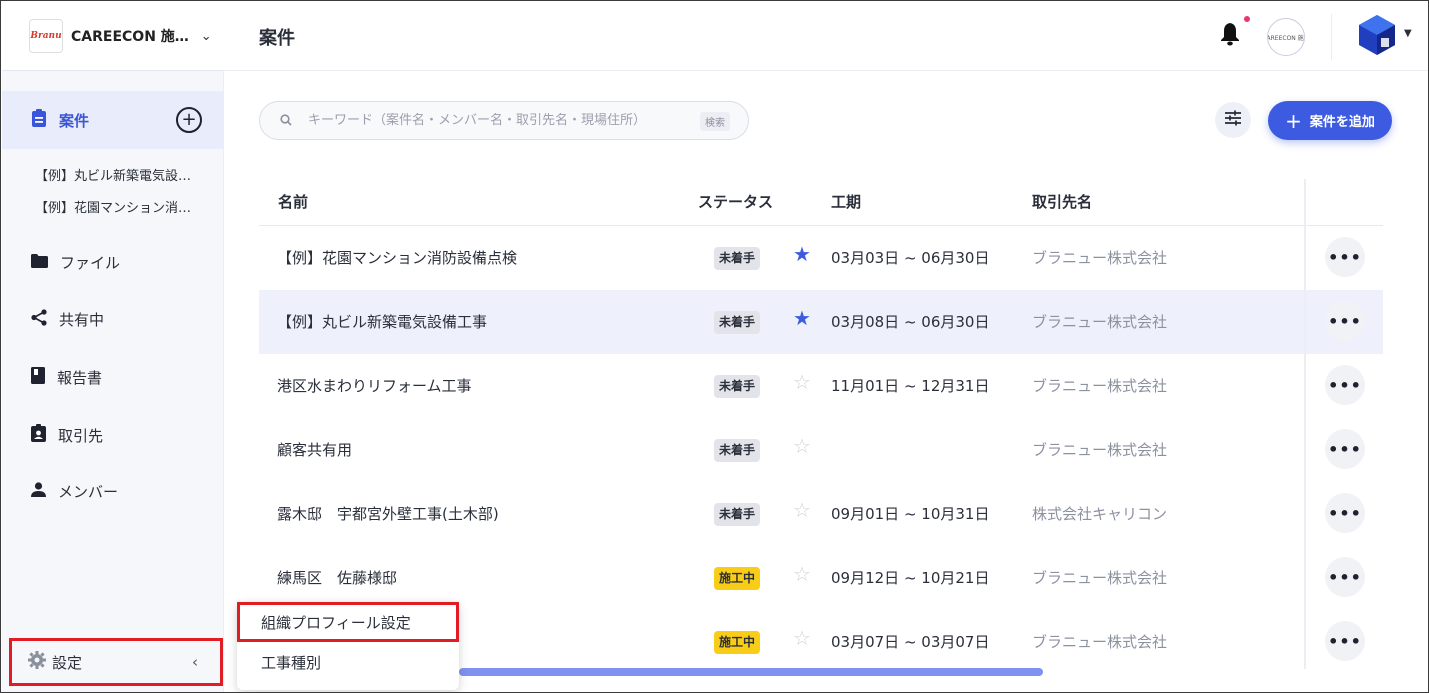 This screenshot has width=1429, height=693. Describe the element at coordinates (1342, 122) in the screenshot. I see `add-project-label: 案件を追加` at that location.